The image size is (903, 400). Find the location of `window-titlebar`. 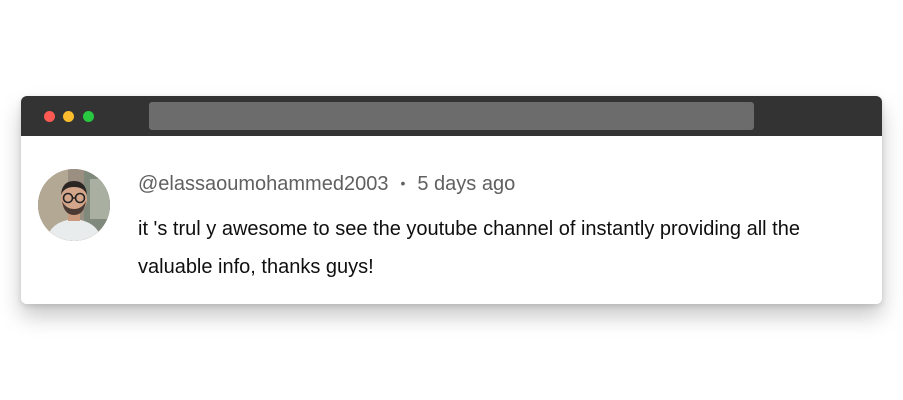

window-titlebar is located at coordinates (451, 116).